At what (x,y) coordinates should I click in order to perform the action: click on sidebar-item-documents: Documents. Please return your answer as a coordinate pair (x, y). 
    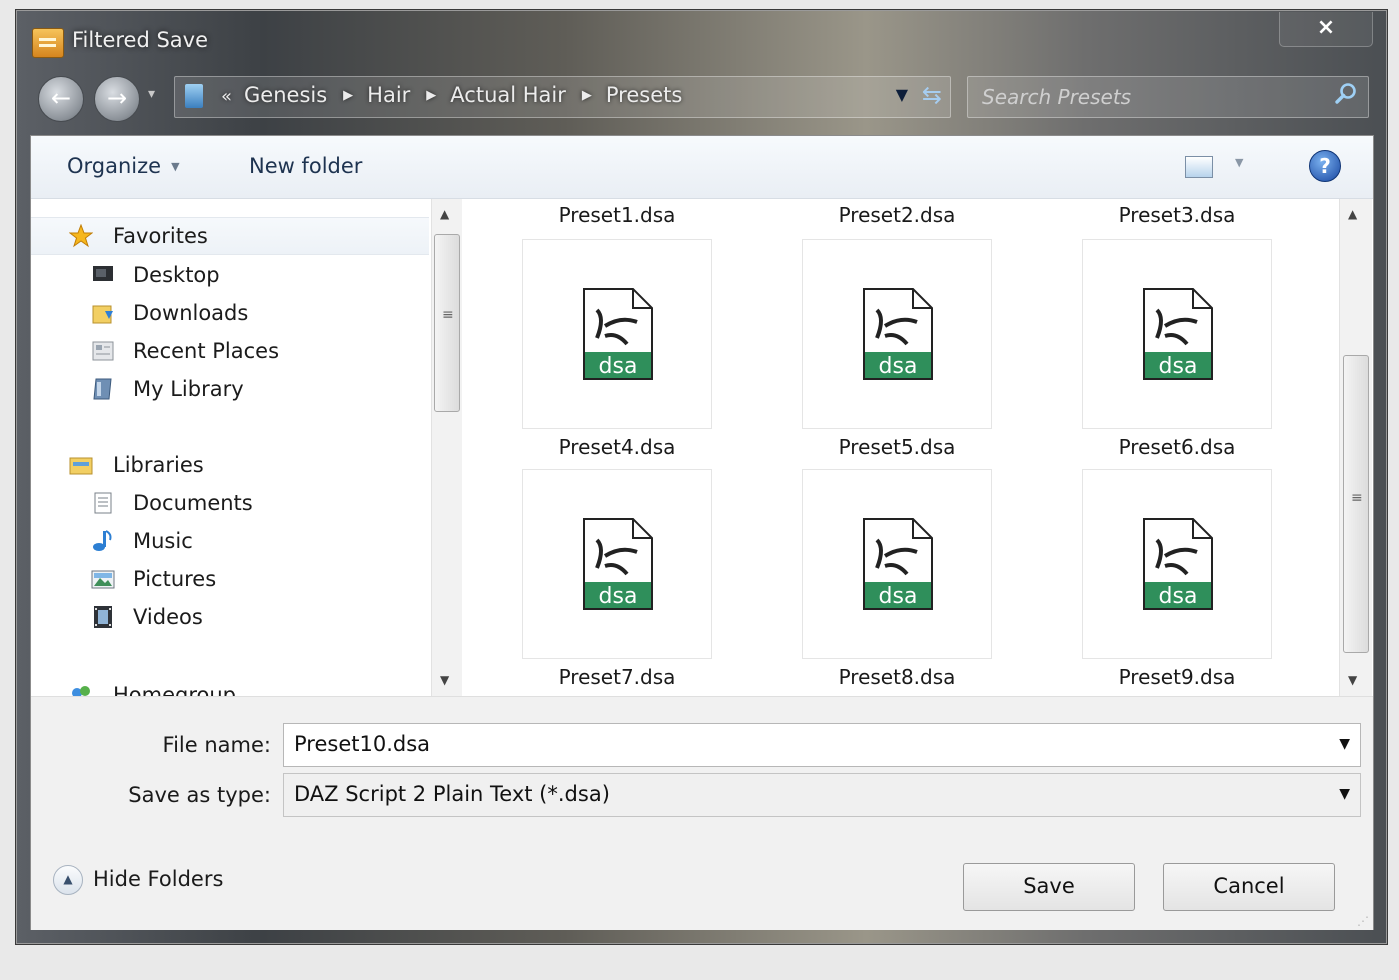
    Looking at the image, I should click on (230, 503).